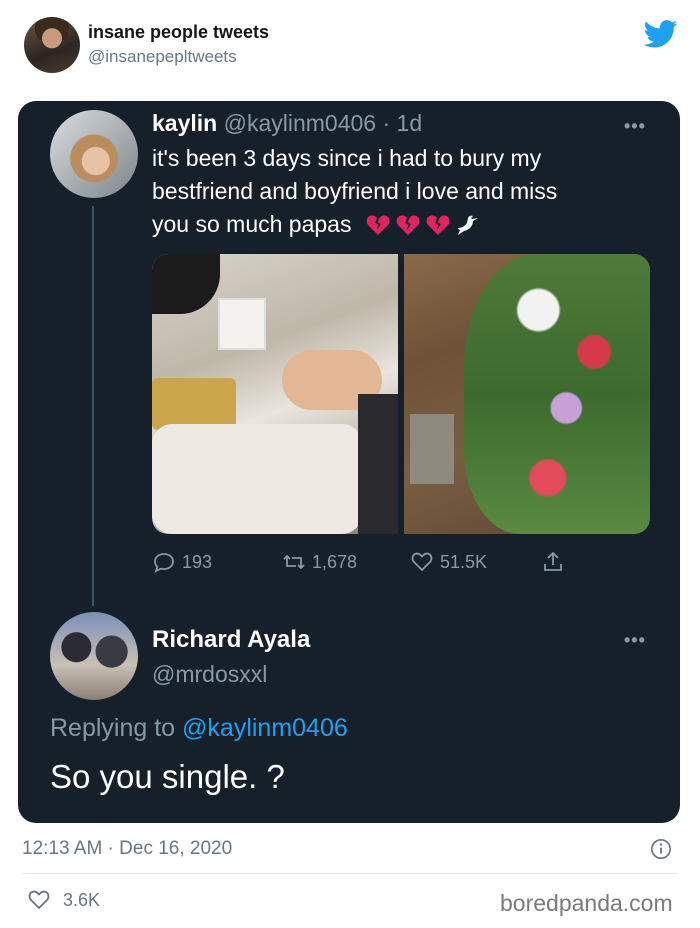 The height and width of the screenshot is (928, 700). I want to click on reply-more-options-icon: •••, so click(635, 640).